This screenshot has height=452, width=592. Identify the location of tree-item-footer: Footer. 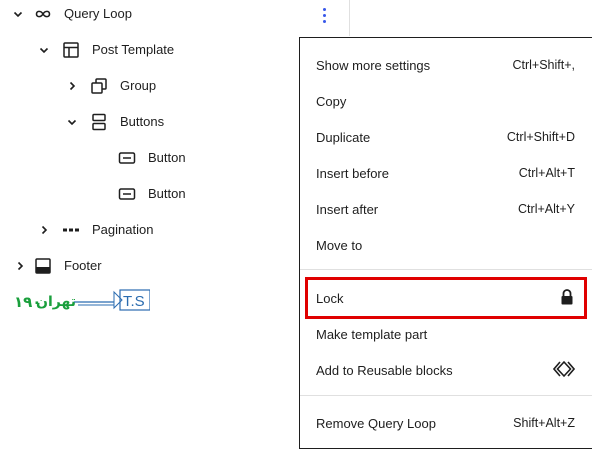
(150, 266).